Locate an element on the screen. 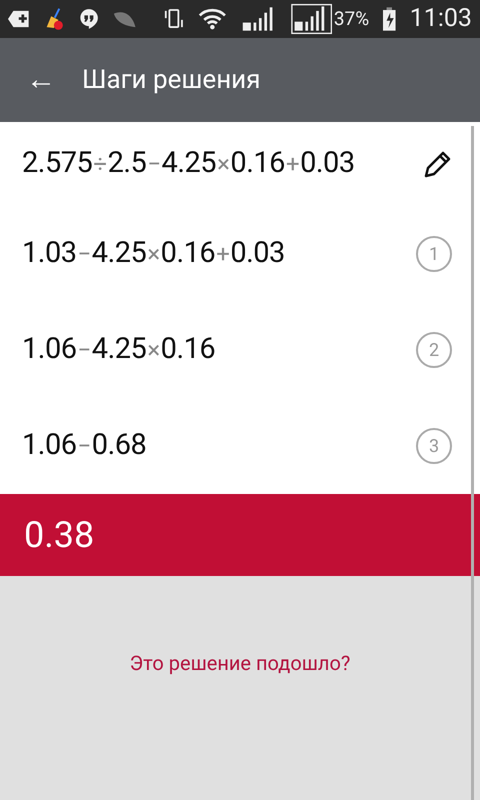 This screenshot has width=480, height=800. step-number: 1 is located at coordinates (434, 254).